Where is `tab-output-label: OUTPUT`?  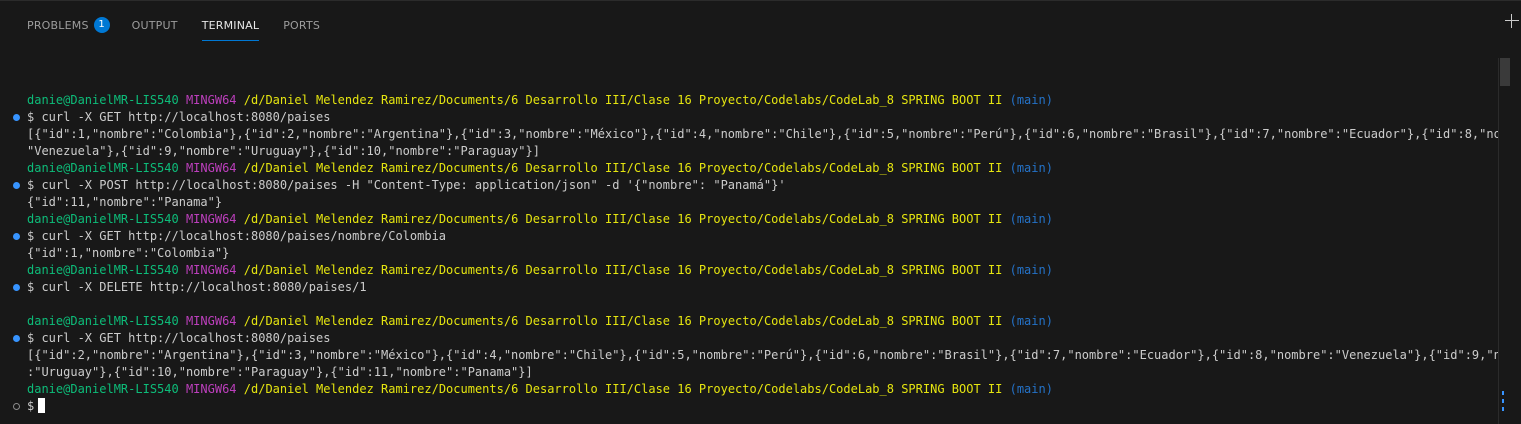
tab-output-label: OUTPUT is located at coordinates (154, 25).